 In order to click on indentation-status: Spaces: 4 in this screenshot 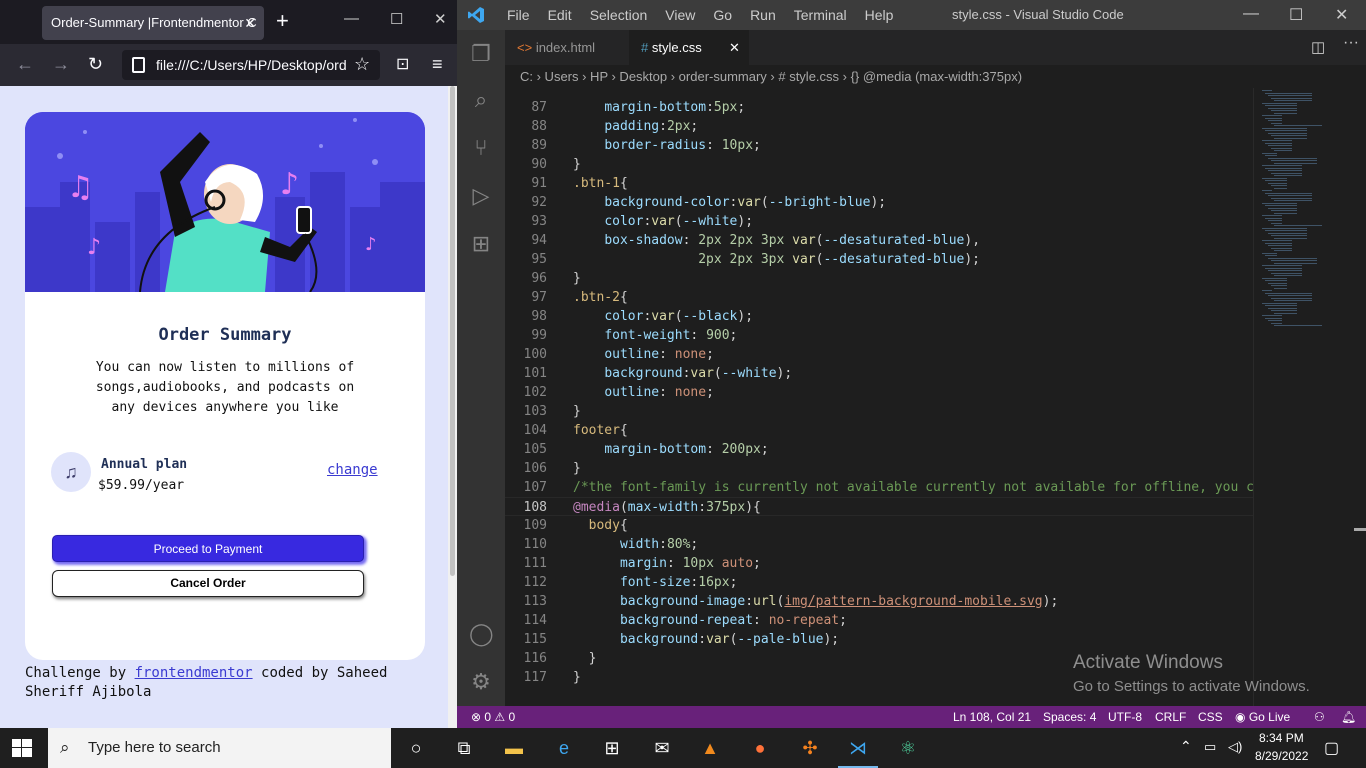, I will do `click(1069, 717)`.